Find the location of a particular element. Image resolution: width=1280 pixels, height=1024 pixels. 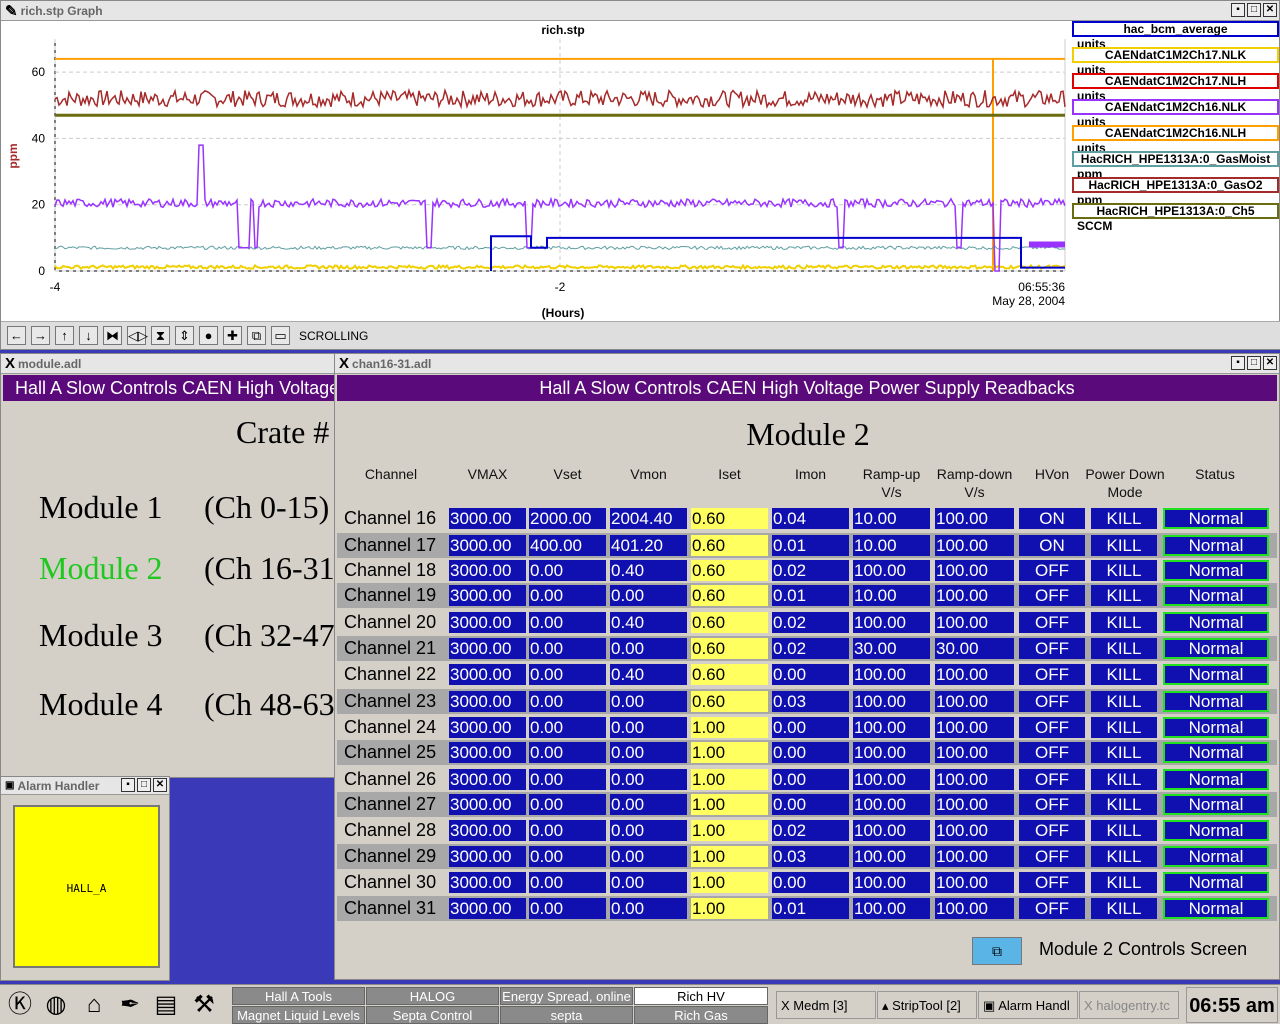

launcher-button: Septa Control is located at coordinates (432, 1015).